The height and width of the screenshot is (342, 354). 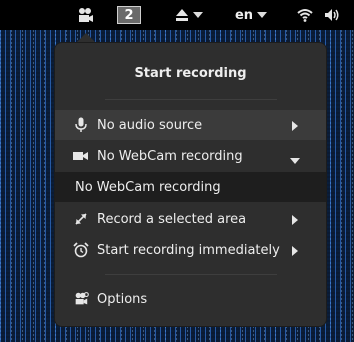 What do you see at coordinates (244, 15) in the screenshot?
I see `language-label: en` at bounding box center [244, 15].